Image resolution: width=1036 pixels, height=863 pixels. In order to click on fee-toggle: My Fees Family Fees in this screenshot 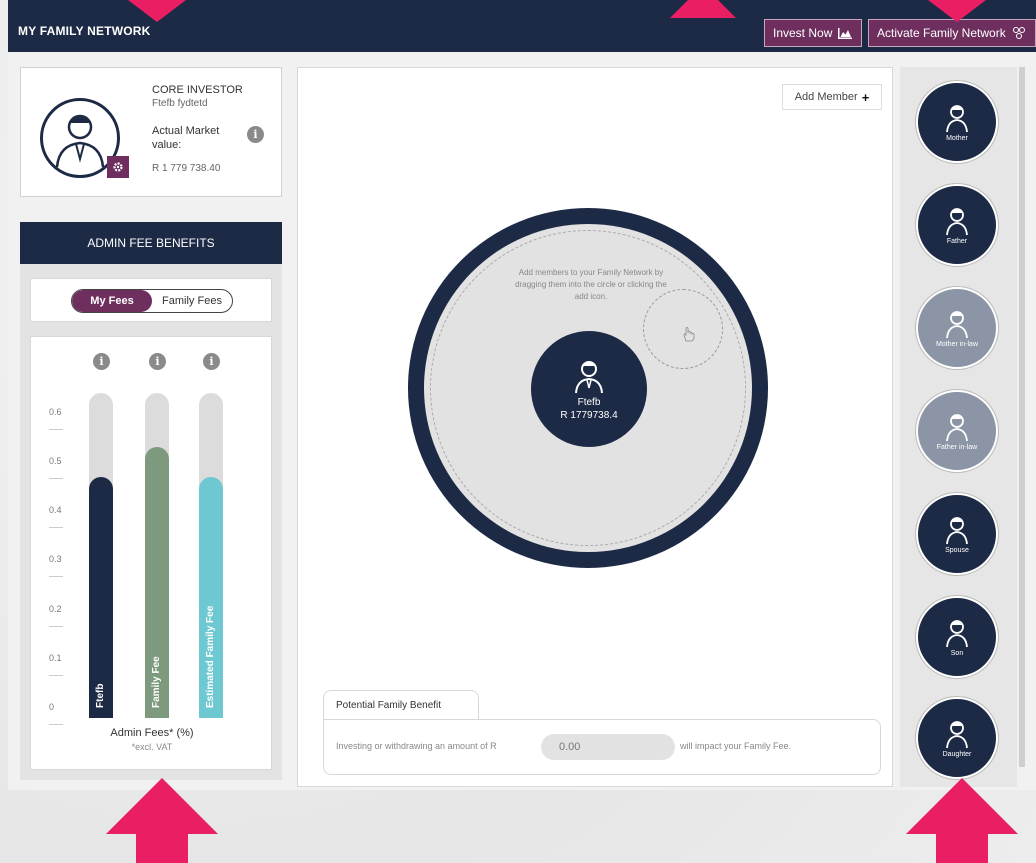, I will do `click(152, 301)`.